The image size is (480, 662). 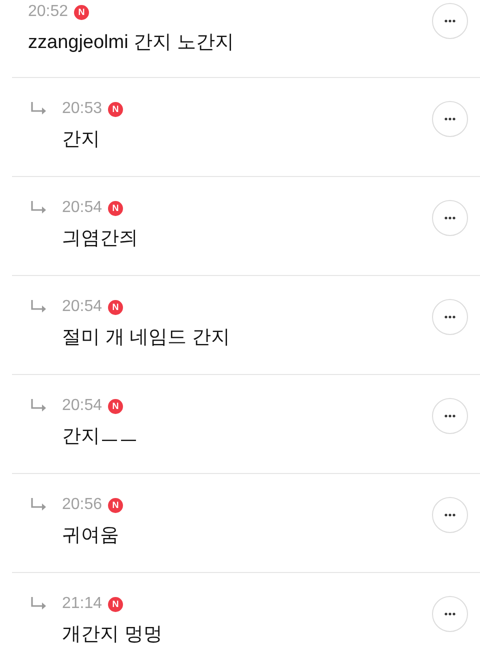 What do you see at coordinates (81, 140) in the screenshot?
I see `comment-text: 간지` at bounding box center [81, 140].